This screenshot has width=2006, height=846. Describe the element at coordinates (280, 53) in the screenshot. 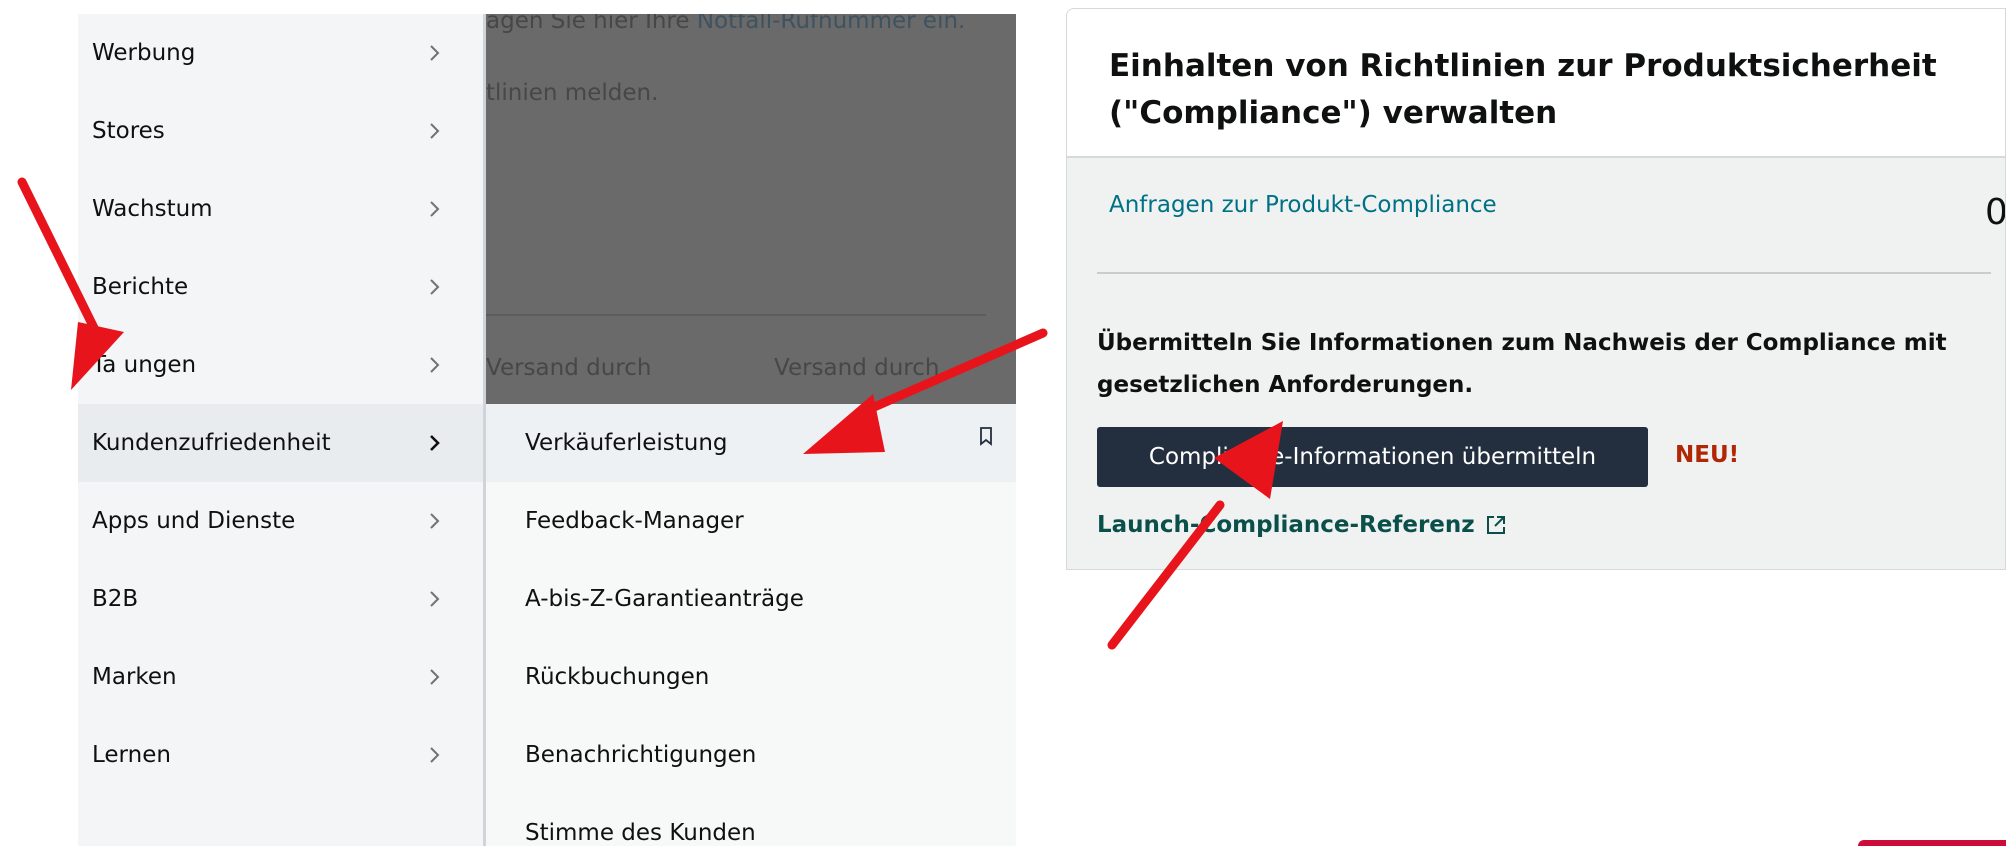

I see `menu-item-werbung: Werbung` at that location.